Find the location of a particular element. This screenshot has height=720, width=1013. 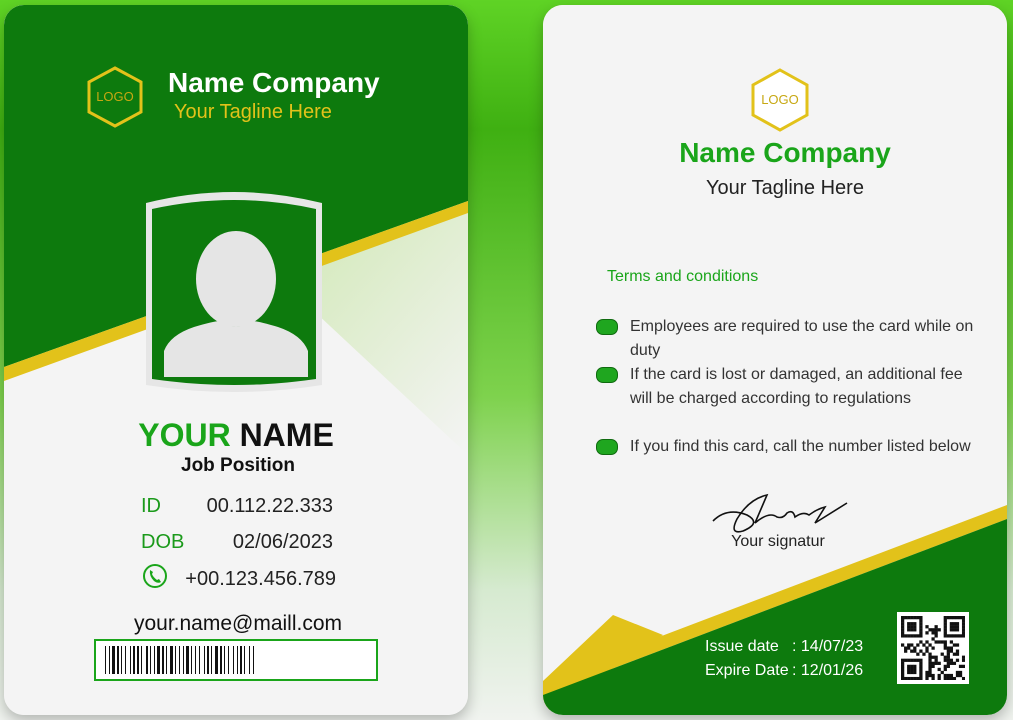

front-company-name: Name Company is located at coordinates (274, 82).